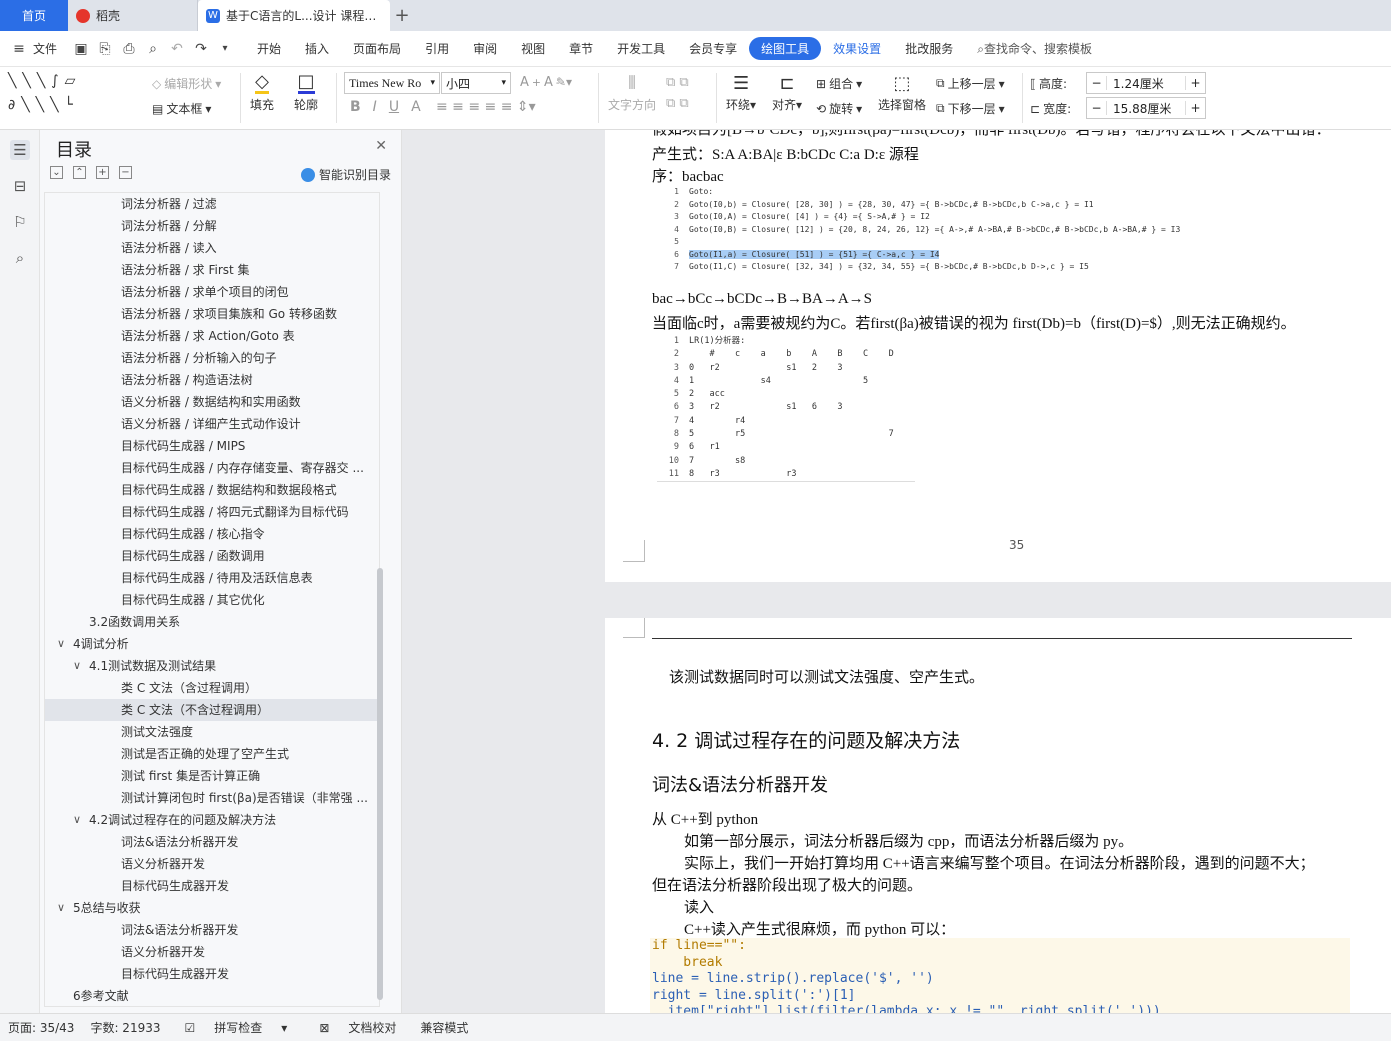  What do you see at coordinates (377, 48) in the screenshot?
I see `menu-page-layout: 页面布局` at bounding box center [377, 48].